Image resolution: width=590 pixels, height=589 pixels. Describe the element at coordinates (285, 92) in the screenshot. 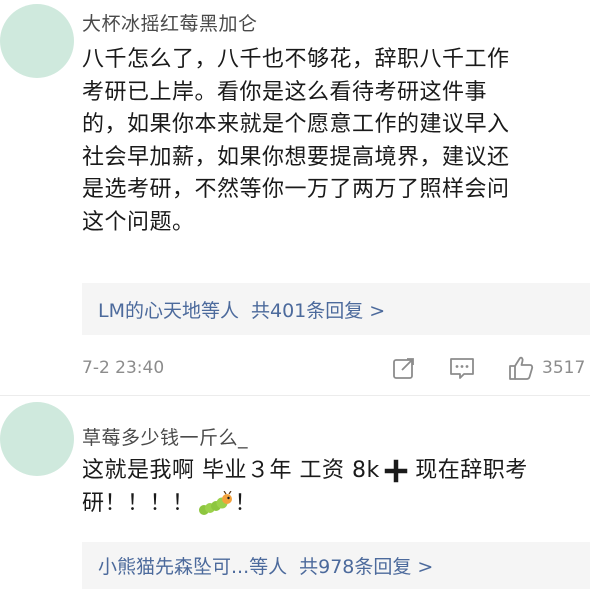

I see `comment-line: 考研已上岸。看你是这么看待考研这件事` at that location.